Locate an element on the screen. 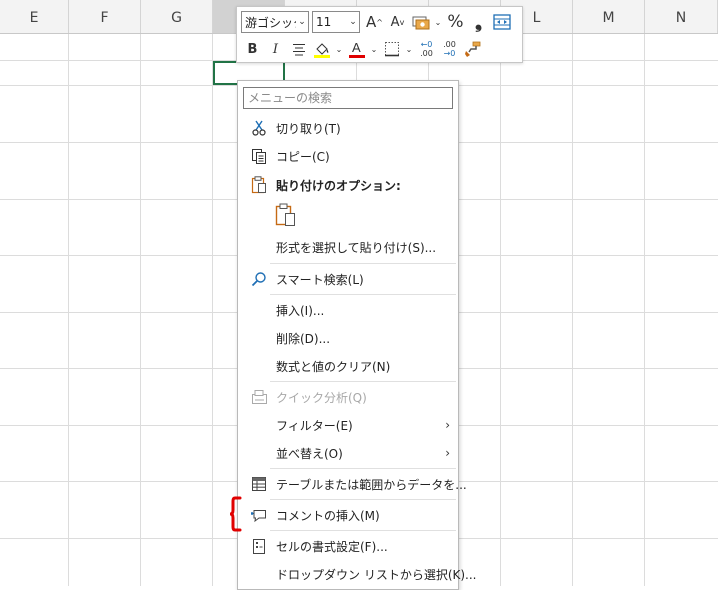 The height and width of the screenshot is (590, 718). clipboard-paste-icon is located at coordinates (285, 214).